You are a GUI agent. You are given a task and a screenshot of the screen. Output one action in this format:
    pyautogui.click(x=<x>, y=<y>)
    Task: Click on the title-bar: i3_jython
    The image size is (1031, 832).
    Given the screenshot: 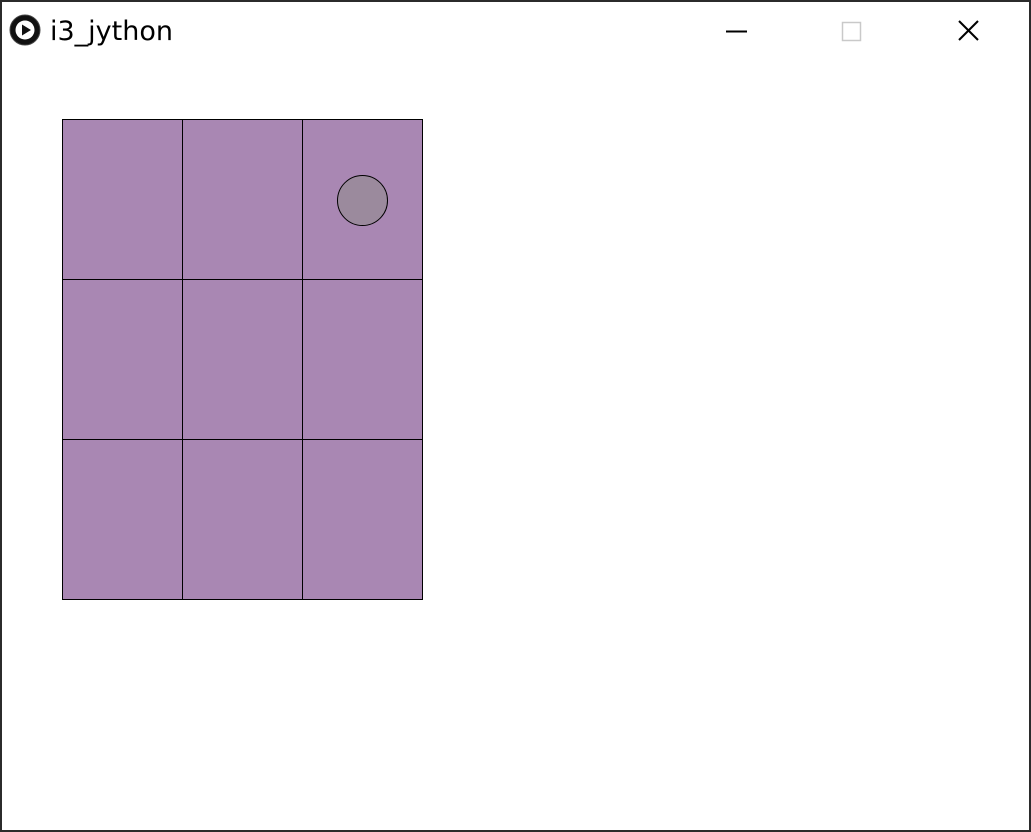 What is the action you would take?
    pyautogui.click(x=515, y=32)
    